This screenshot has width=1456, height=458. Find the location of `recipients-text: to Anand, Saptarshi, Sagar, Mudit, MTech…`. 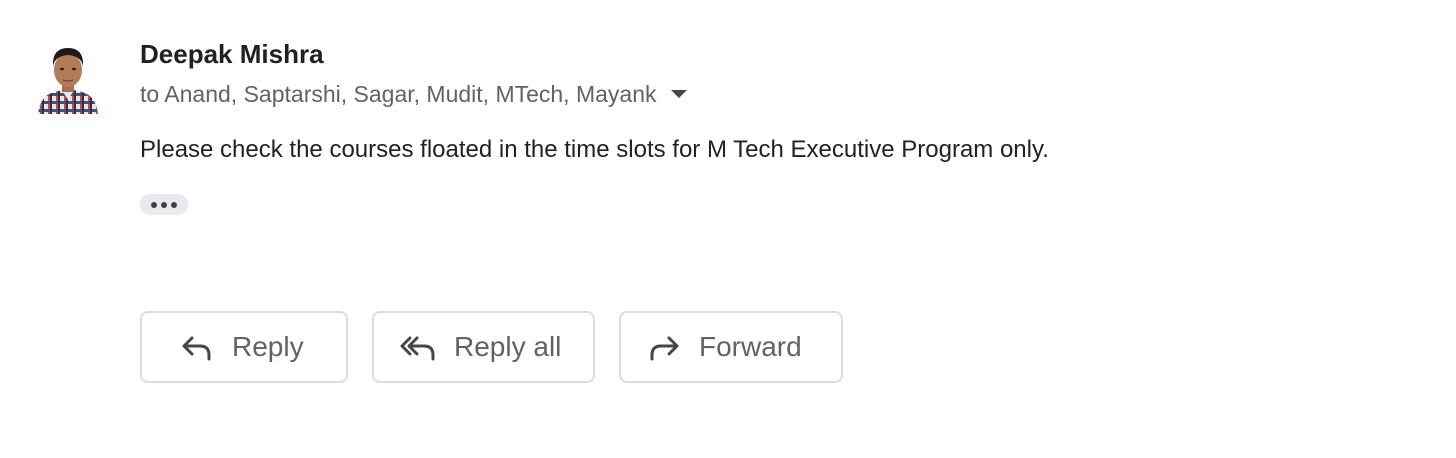

recipients-text: to Anand, Saptarshi, Sagar, Mudit, MTech… is located at coordinates (398, 94).